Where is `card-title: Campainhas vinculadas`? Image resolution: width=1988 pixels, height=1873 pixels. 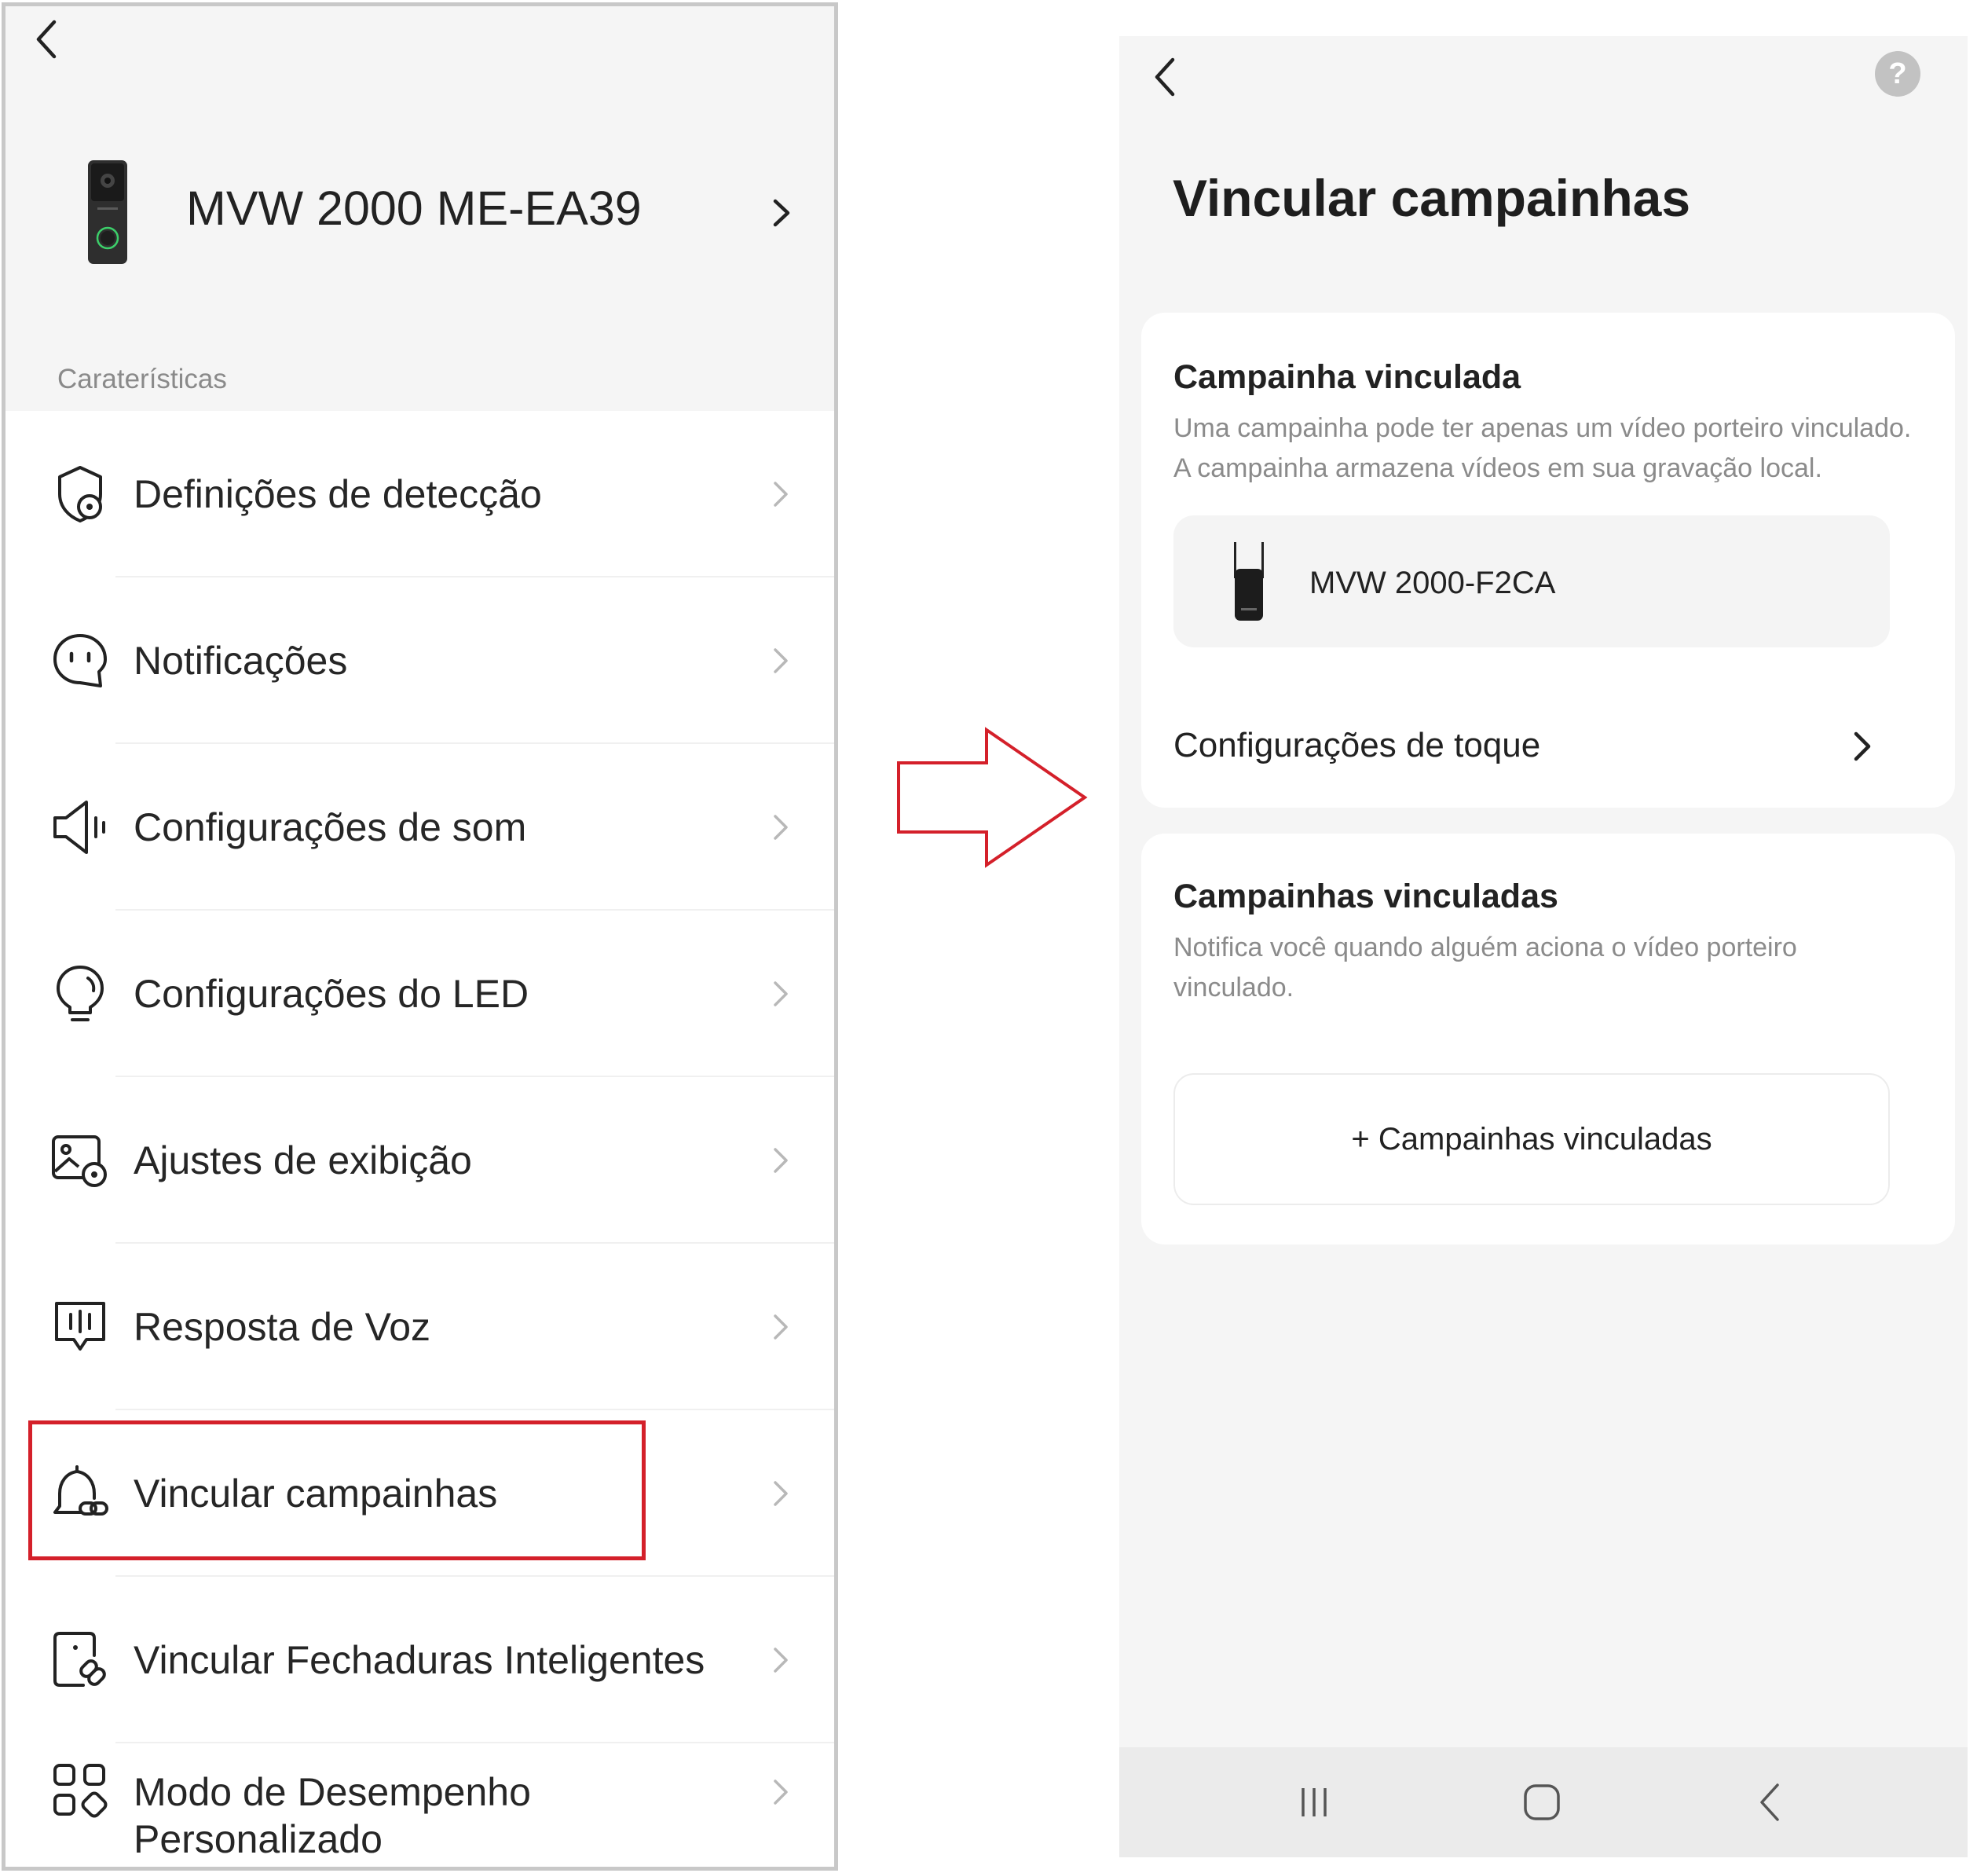 card-title: Campainhas vinculadas is located at coordinates (1365, 896).